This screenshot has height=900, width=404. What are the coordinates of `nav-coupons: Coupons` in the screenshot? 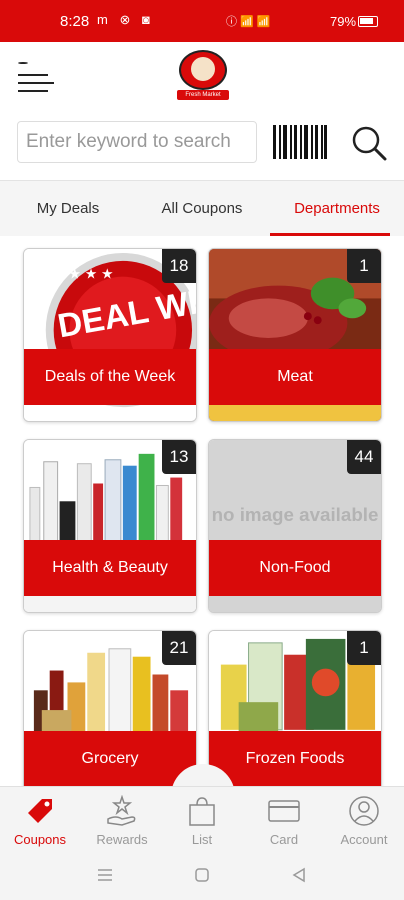 It's located at (40, 819).